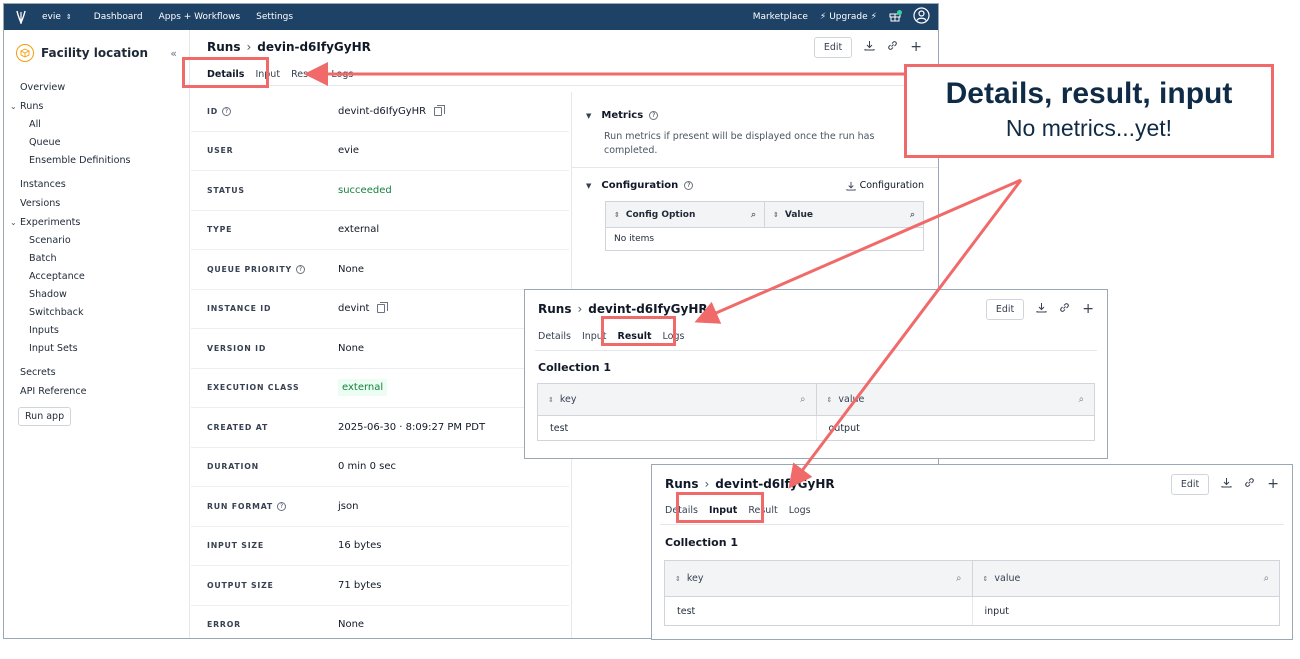  What do you see at coordinates (173, 53) in the screenshot?
I see `collapse-sidebar-icon: «` at bounding box center [173, 53].